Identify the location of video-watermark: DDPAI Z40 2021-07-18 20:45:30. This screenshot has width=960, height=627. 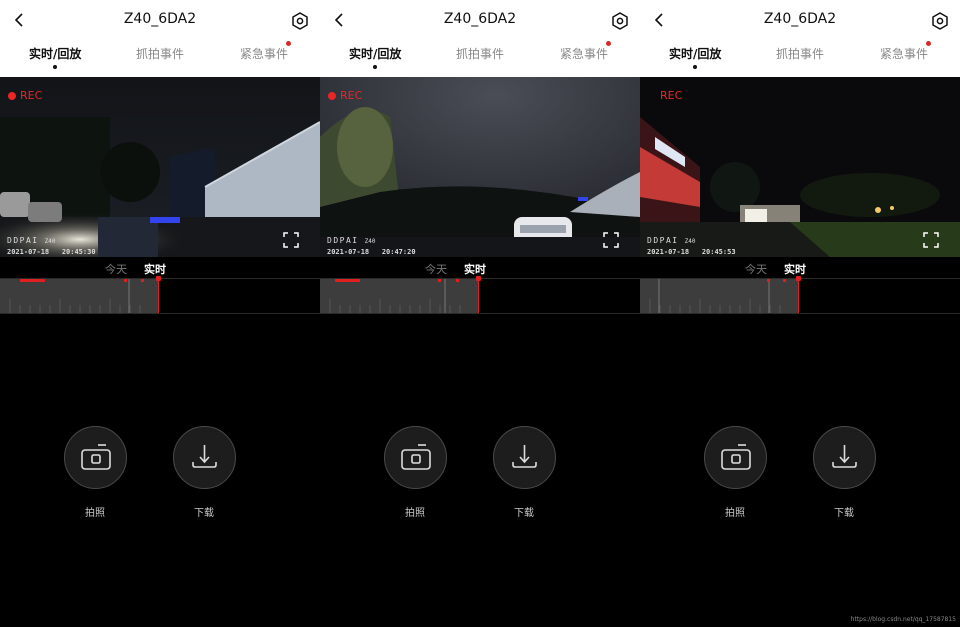
(51, 245).